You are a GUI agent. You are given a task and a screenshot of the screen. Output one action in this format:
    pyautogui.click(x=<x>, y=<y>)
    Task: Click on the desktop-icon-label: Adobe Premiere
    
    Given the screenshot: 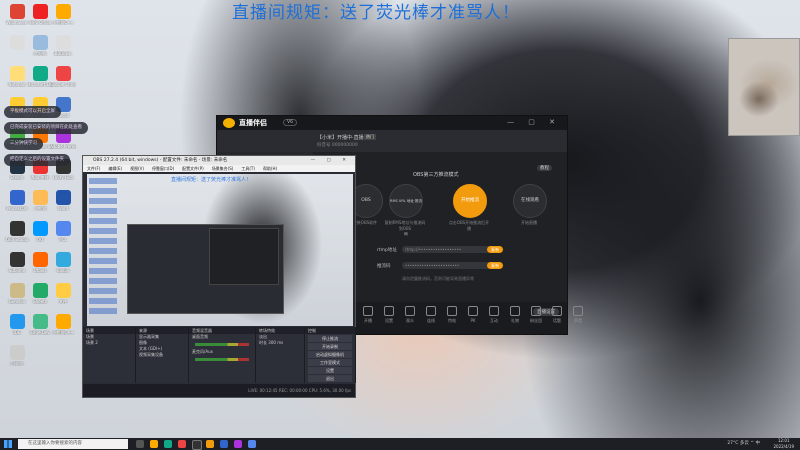 What is the action you would take?
    pyautogui.click(x=63, y=146)
    